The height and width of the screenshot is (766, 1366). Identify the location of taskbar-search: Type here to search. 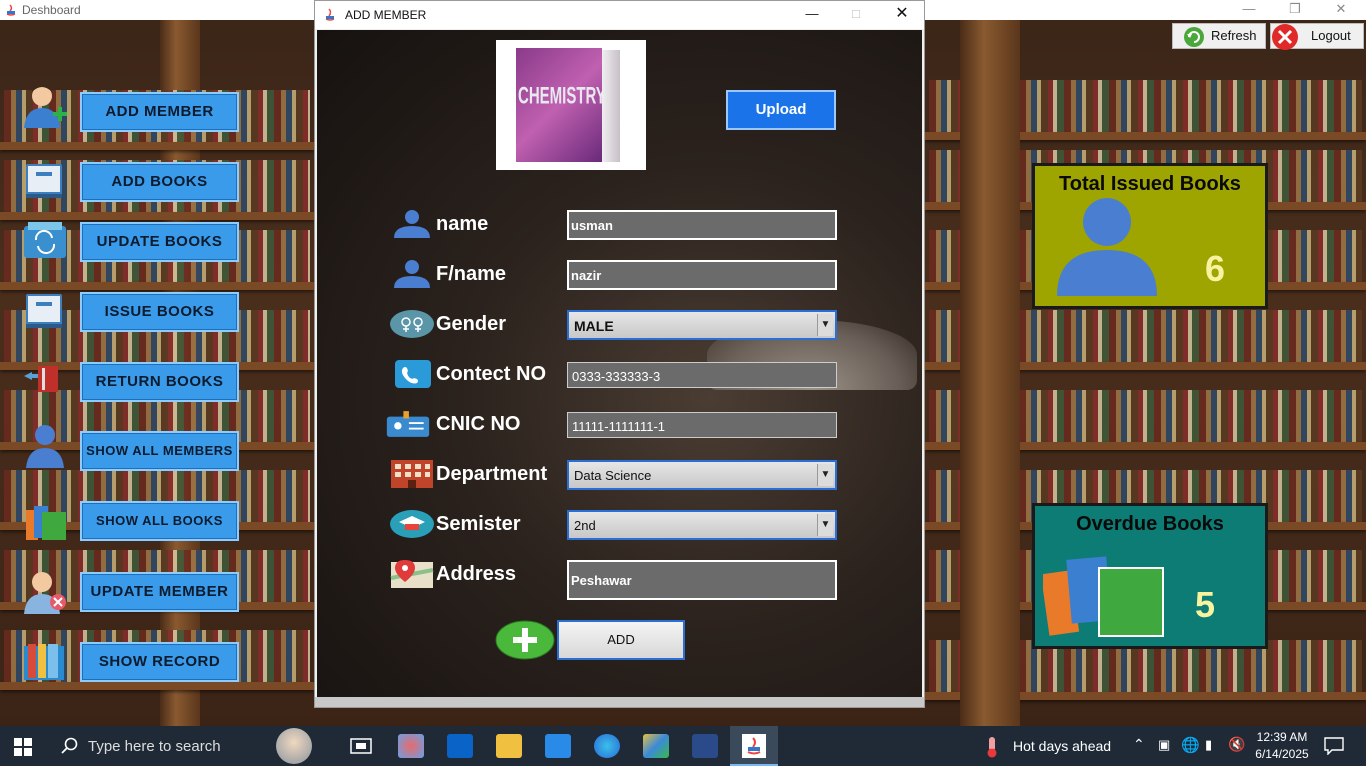
(180, 746).